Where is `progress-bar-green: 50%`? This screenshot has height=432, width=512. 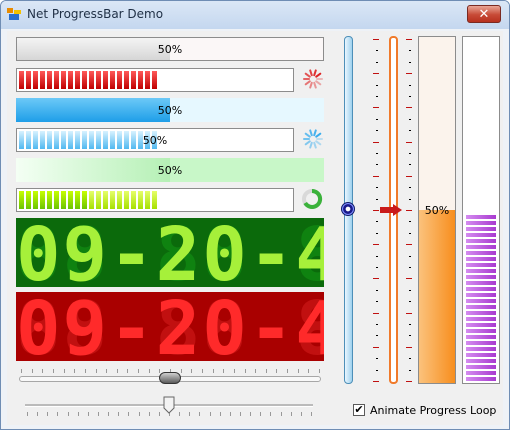
progress-bar-green: 50% is located at coordinates (170, 170).